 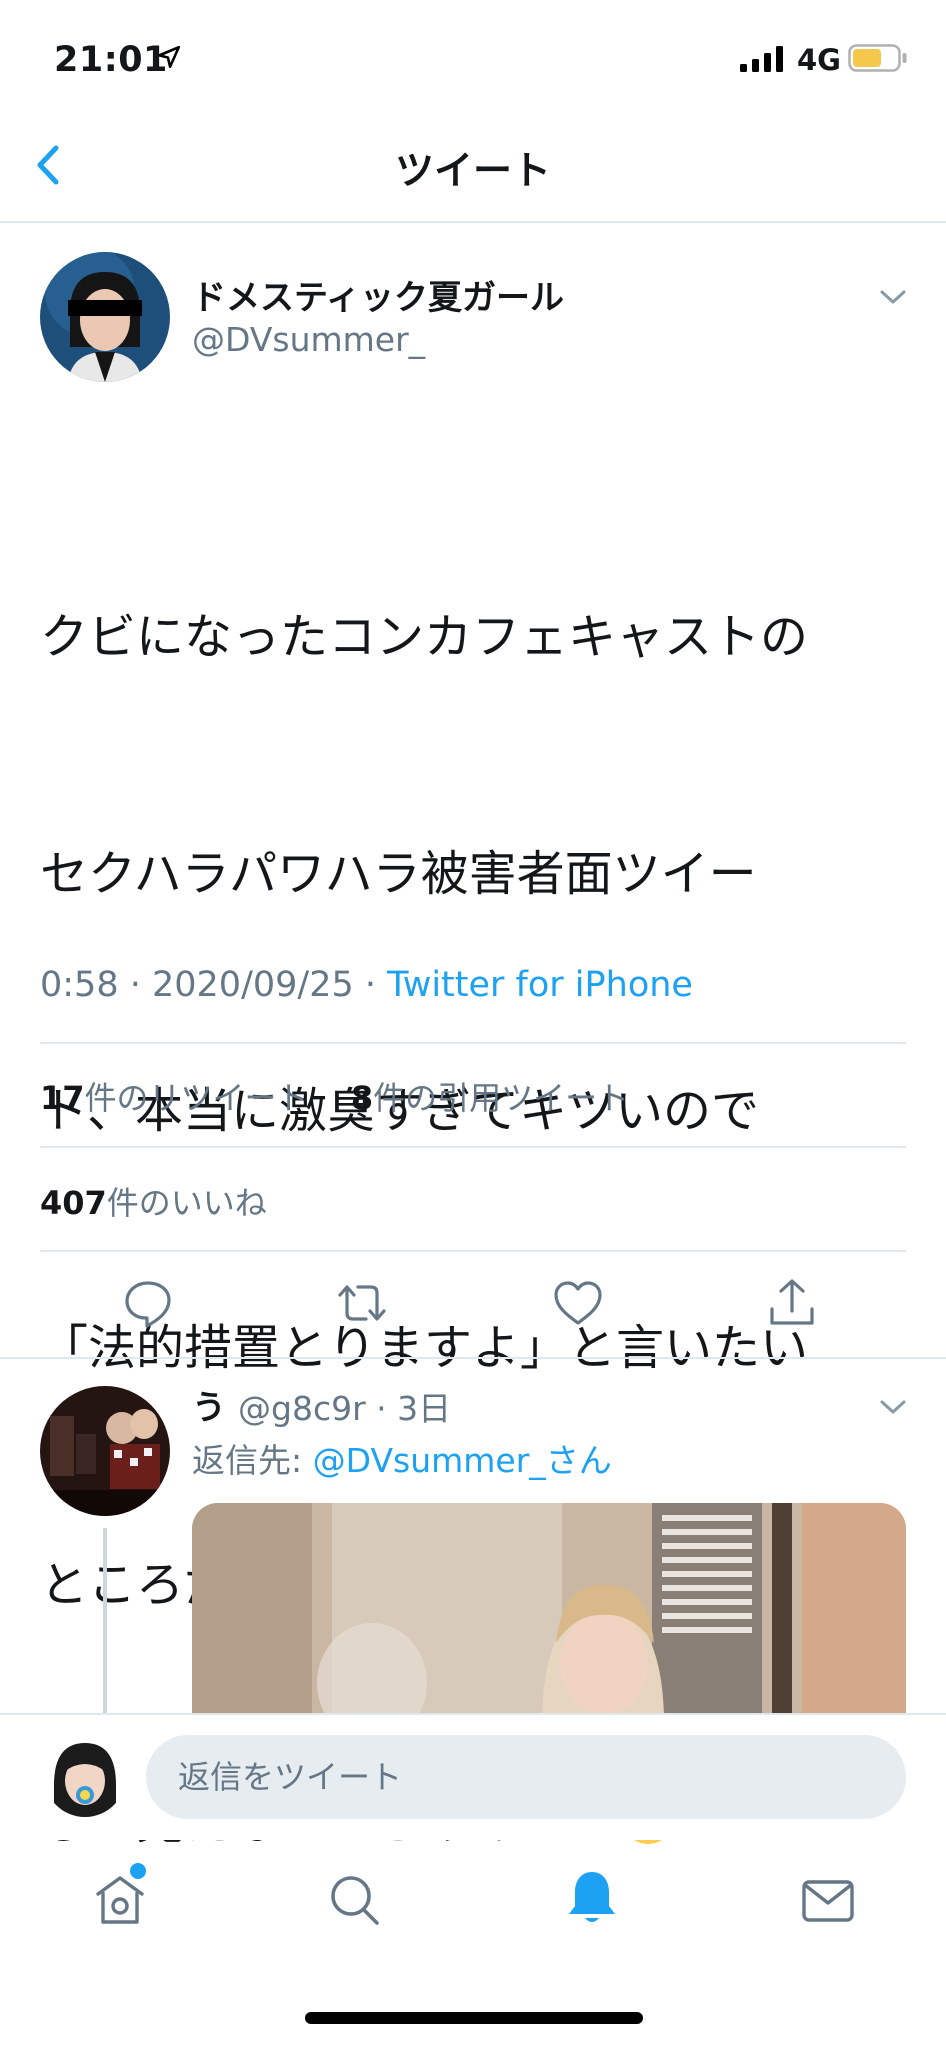 I want to click on likes-label: 件のいいね, so click(x=186, y=1203).